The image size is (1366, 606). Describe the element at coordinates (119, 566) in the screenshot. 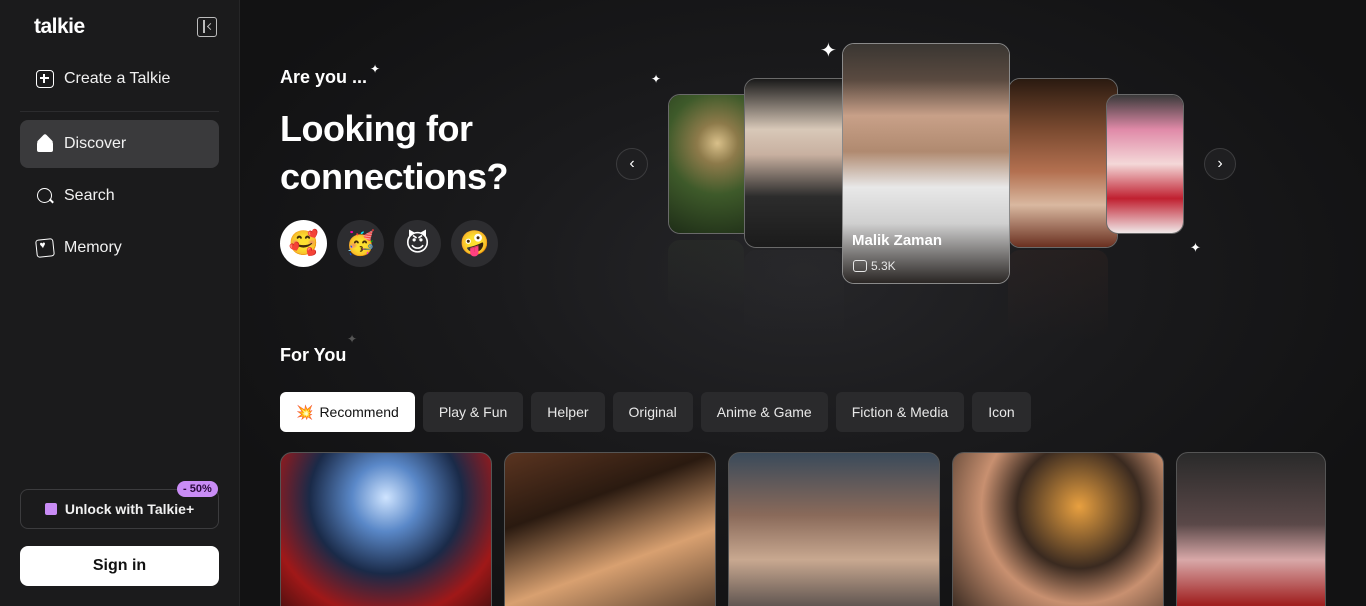

I see `sign-in-button: Sign in` at that location.